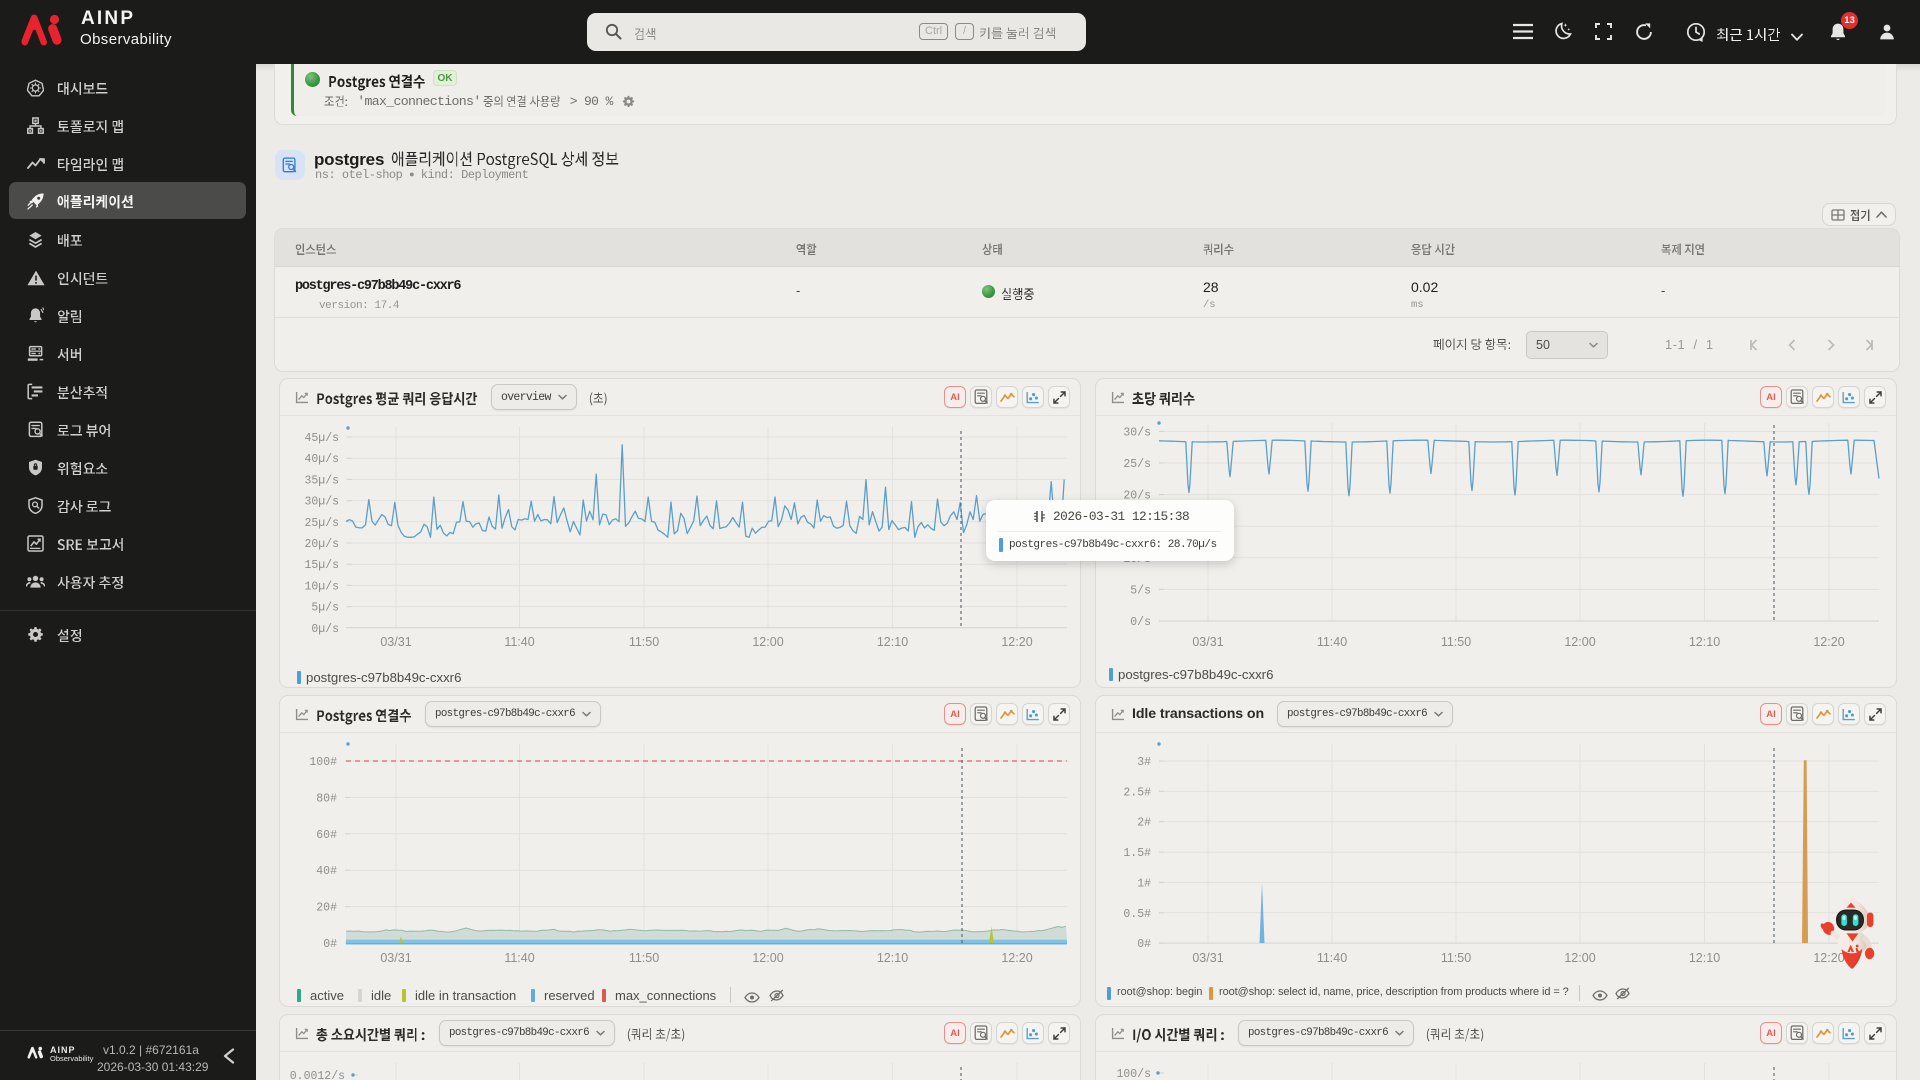 The width and height of the screenshot is (1920, 1080). What do you see at coordinates (1140, 590) in the screenshot?
I see `svg-text: 5/s` at bounding box center [1140, 590].